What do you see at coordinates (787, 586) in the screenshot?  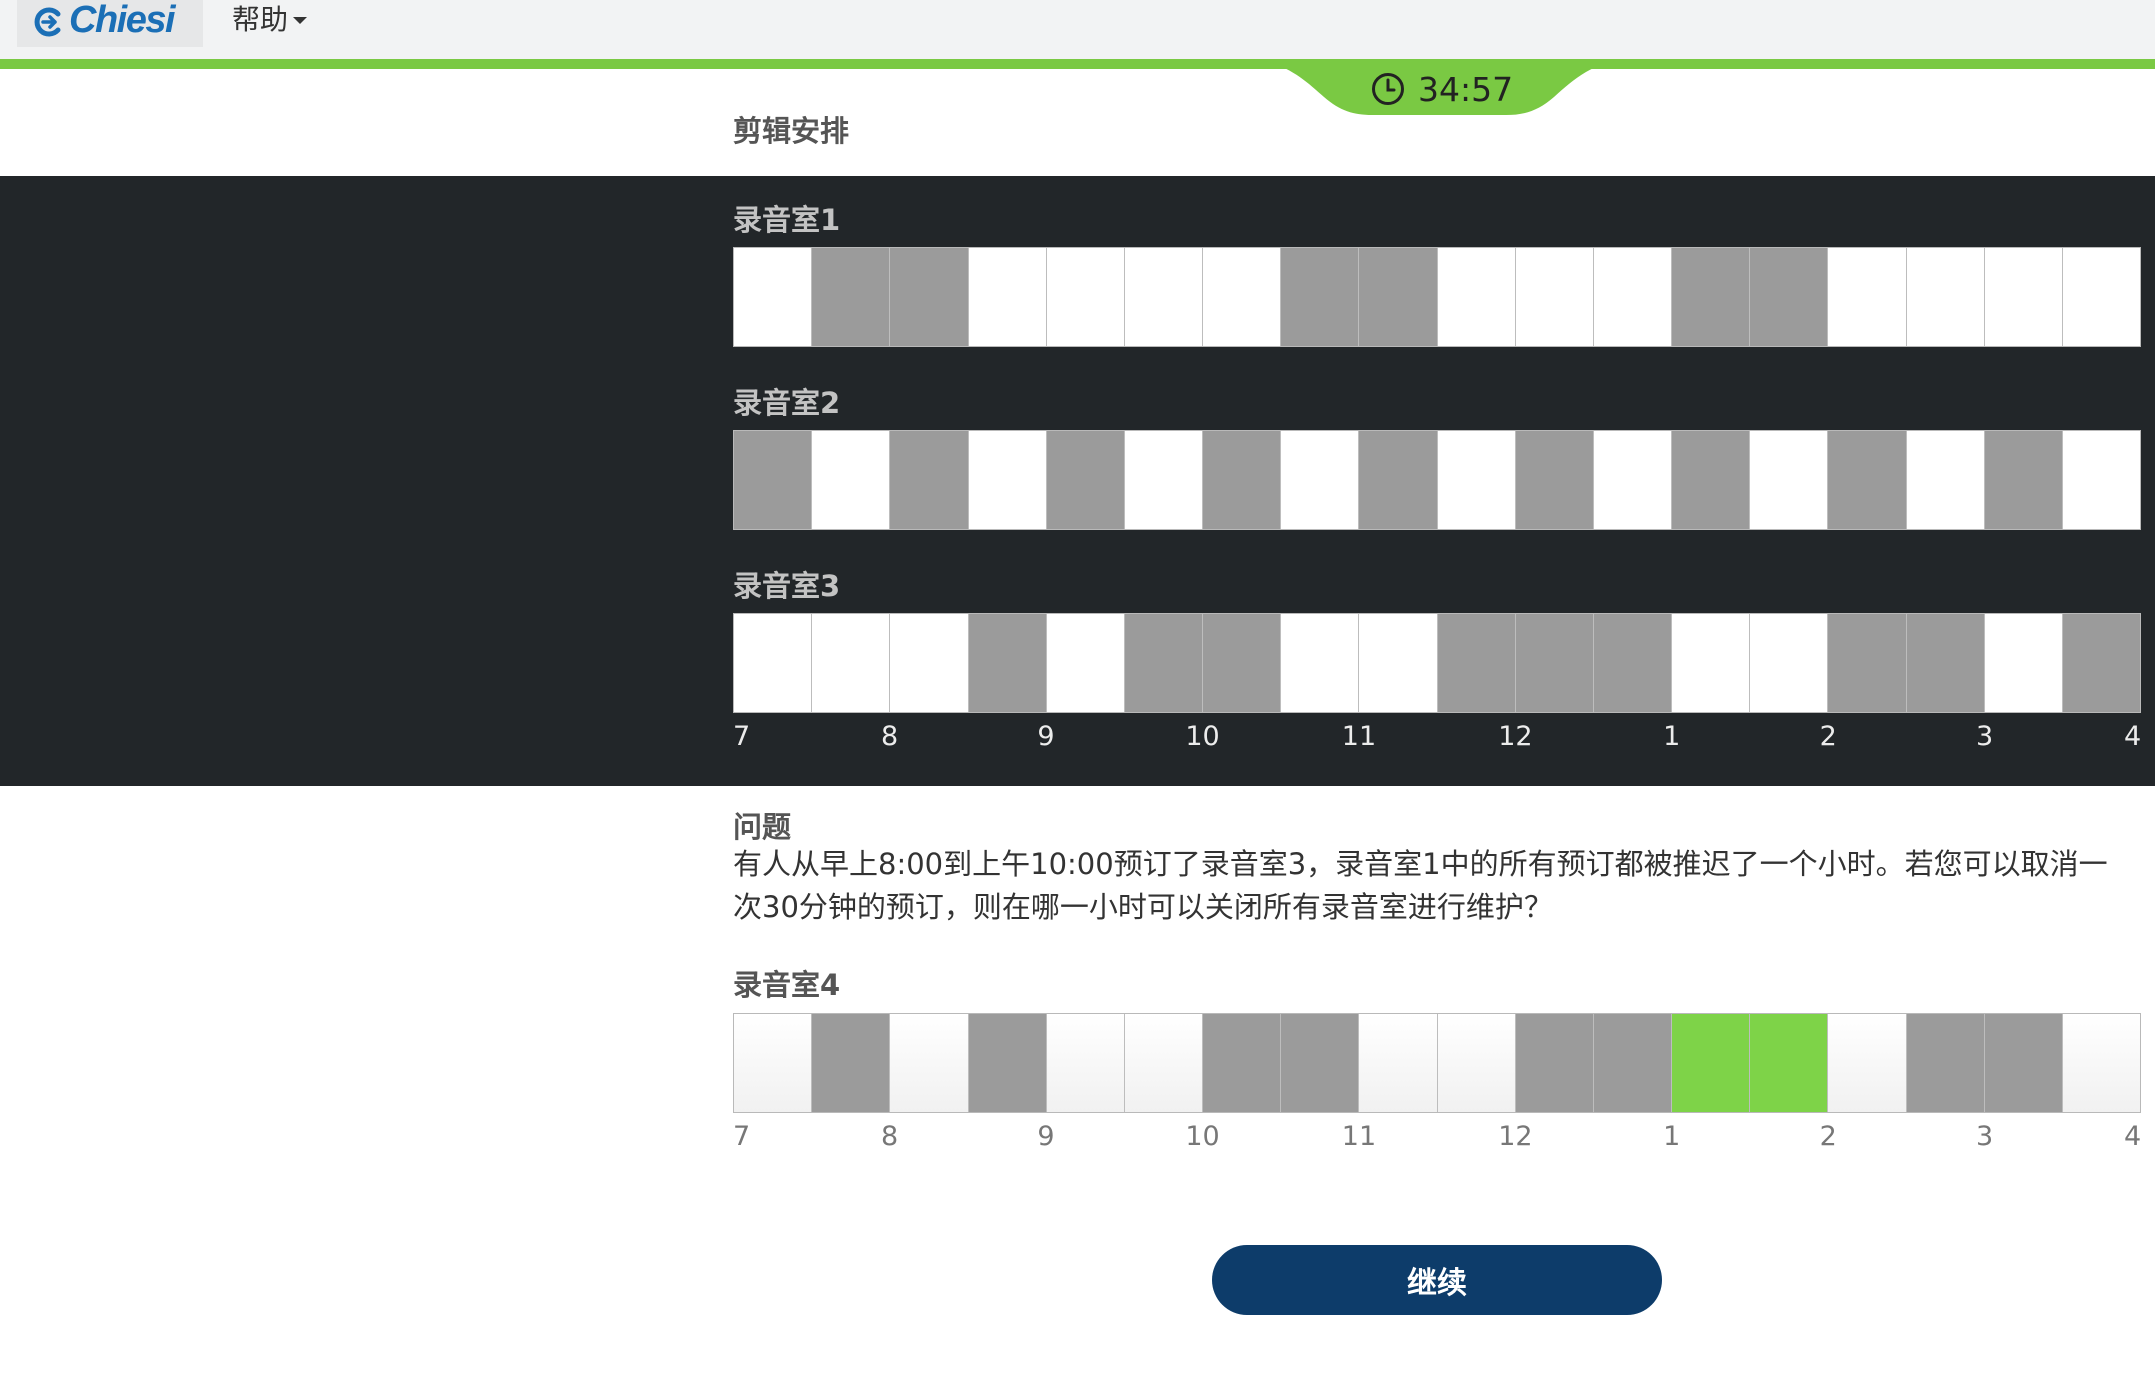 I see `studio-3-label: 录音室3` at bounding box center [787, 586].